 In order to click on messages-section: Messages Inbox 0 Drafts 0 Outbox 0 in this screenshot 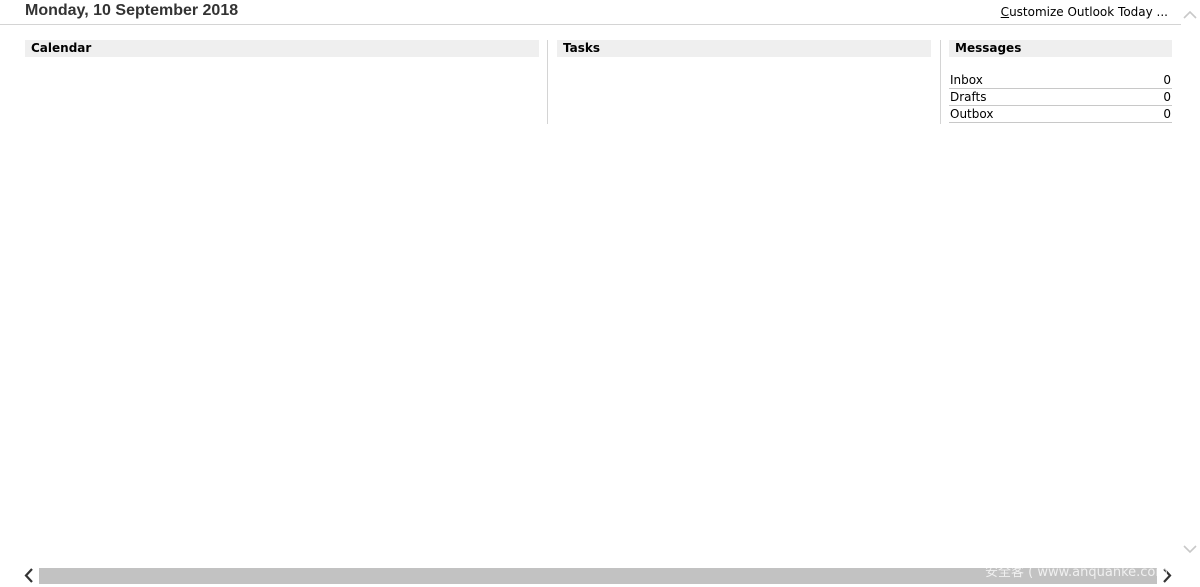, I will do `click(1060, 81)`.